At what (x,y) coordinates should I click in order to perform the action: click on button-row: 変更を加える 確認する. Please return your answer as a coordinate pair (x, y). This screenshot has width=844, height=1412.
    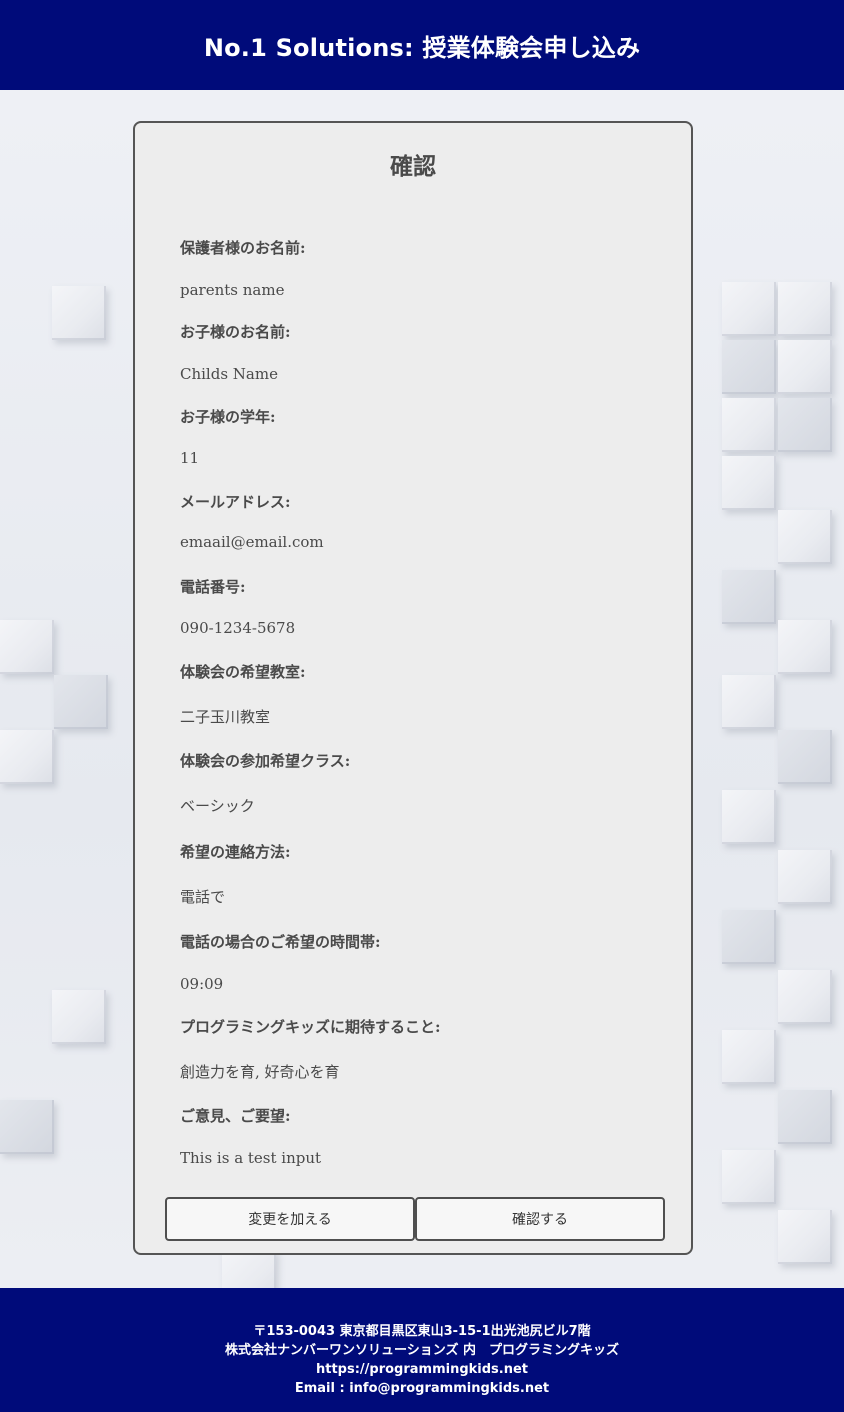
    Looking at the image, I should click on (415, 1219).